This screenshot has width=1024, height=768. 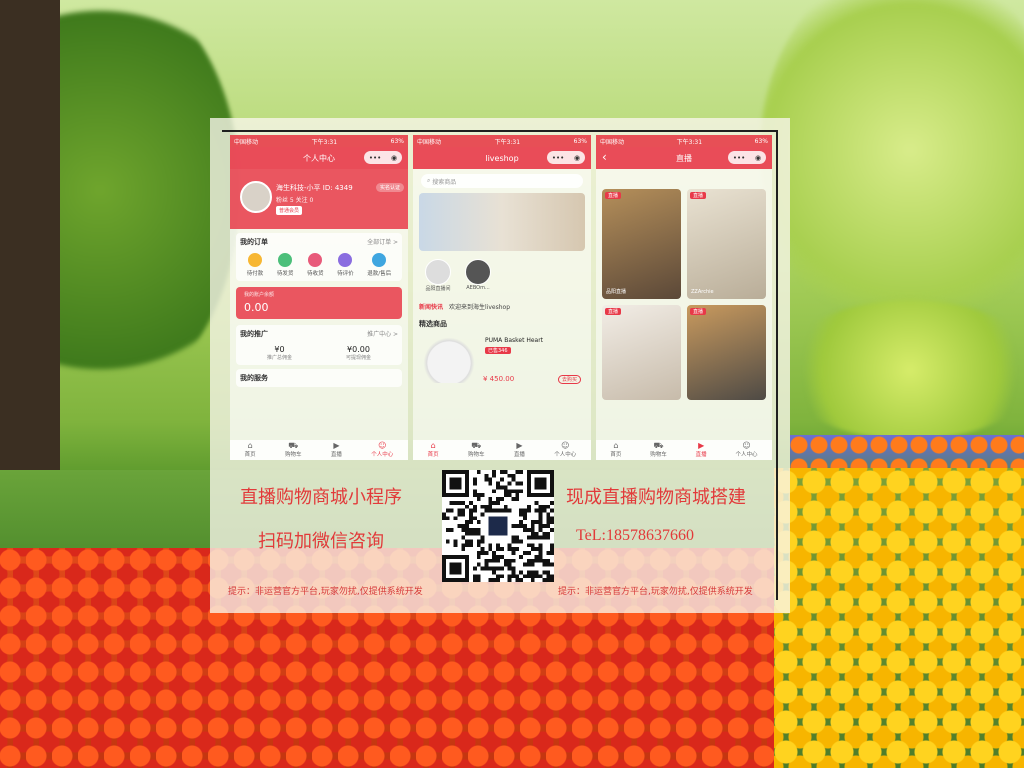 I want to click on services-title: 我的服务, so click(x=254, y=378).